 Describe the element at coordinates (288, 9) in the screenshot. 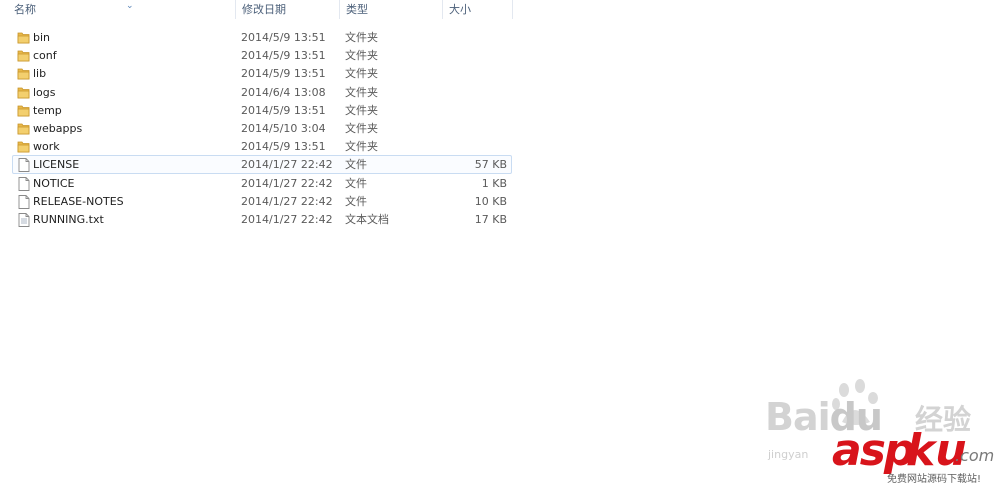

I see `column-header-date: 修改日期` at that location.